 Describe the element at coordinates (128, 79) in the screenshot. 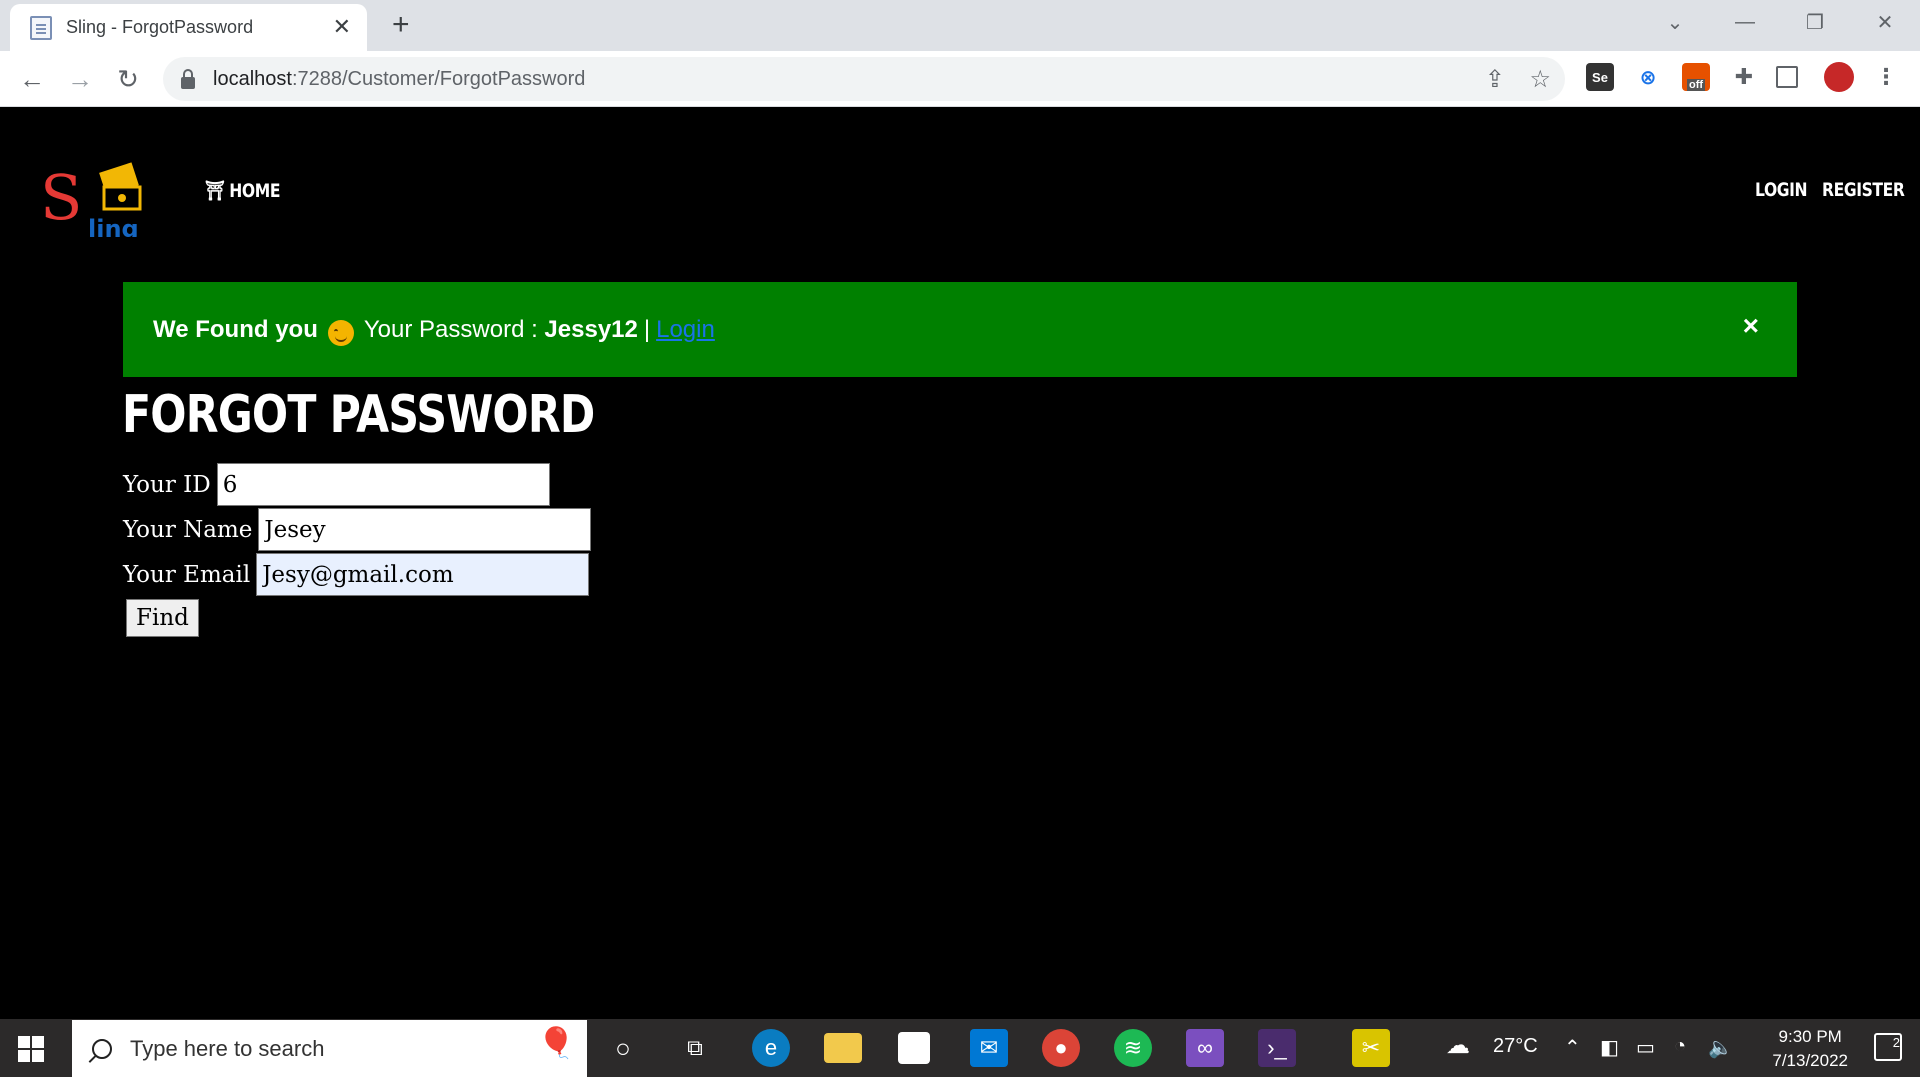

I see `reload-icon: ↻` at that location.